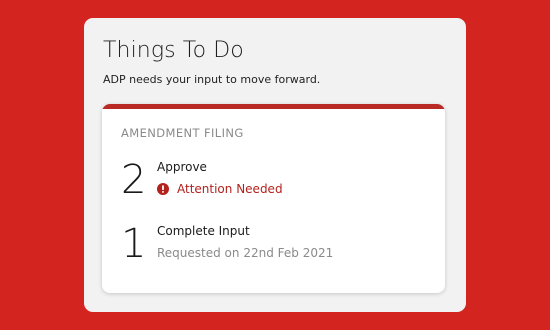  What do you see at coordinates (276, 180) in the screenshot?
I see `task-approve: 2 Approve Attention Needed` at bounding box center [276, 180].